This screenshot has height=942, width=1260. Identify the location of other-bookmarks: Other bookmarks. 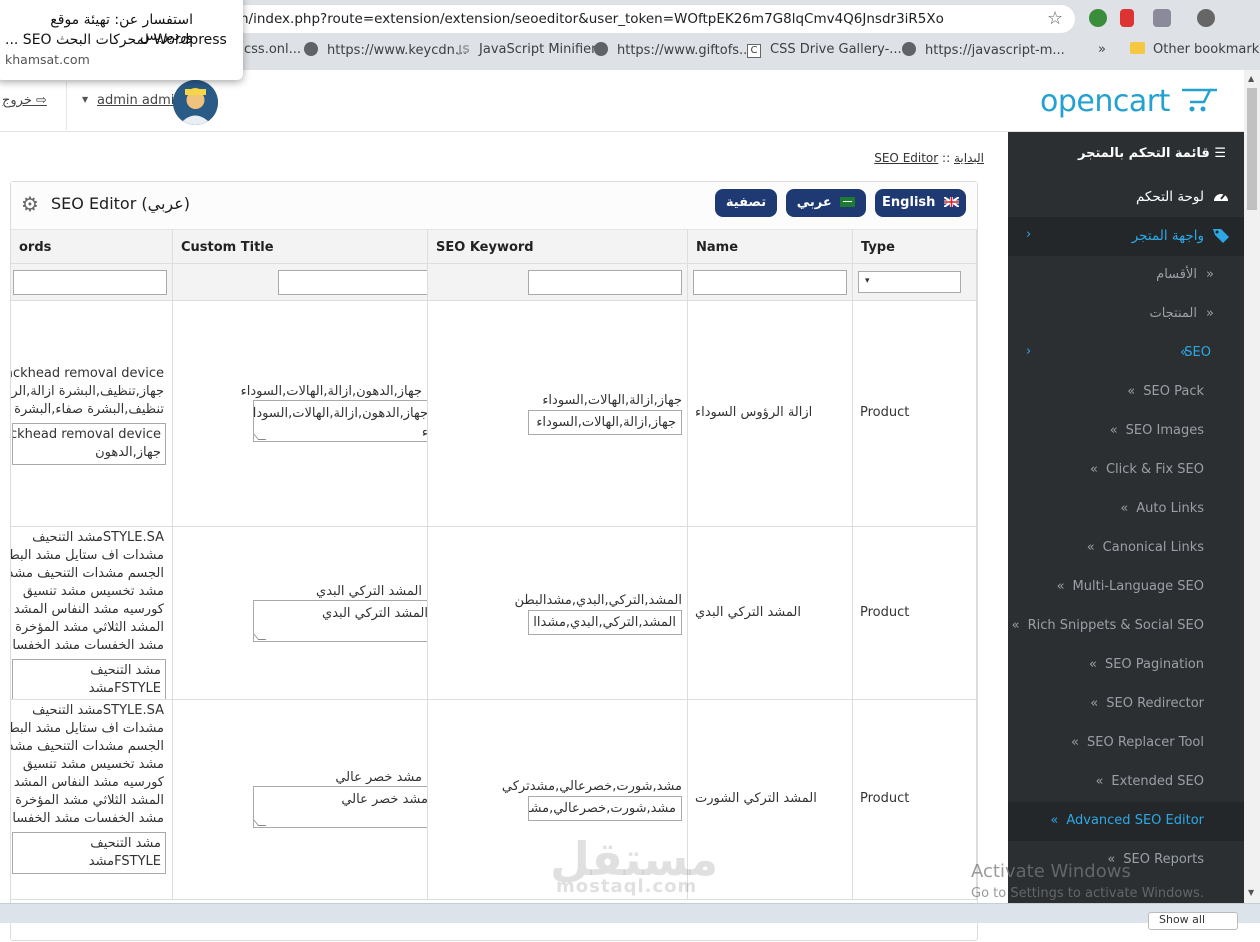
(1195, 49).